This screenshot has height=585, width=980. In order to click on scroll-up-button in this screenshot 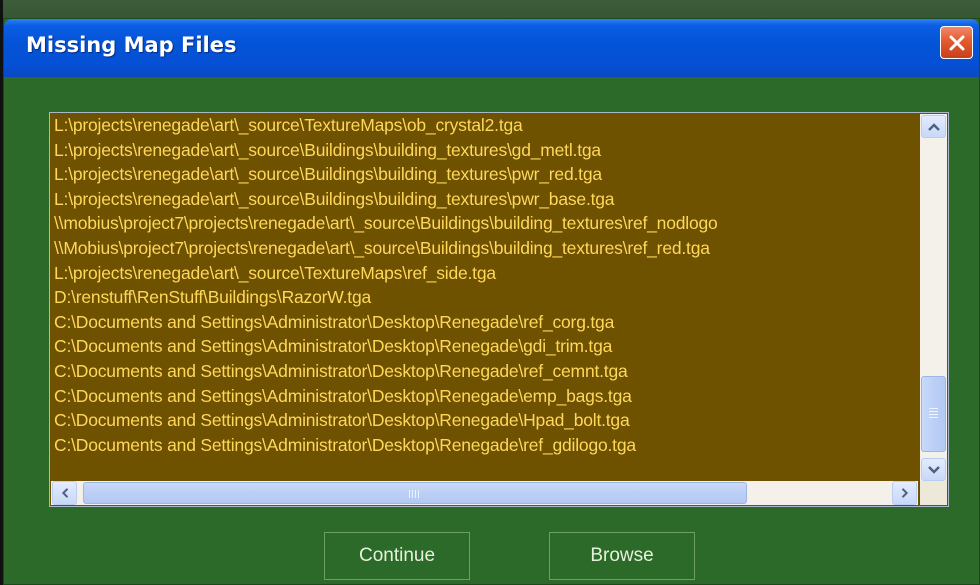, I will do `click(933, 126)`.